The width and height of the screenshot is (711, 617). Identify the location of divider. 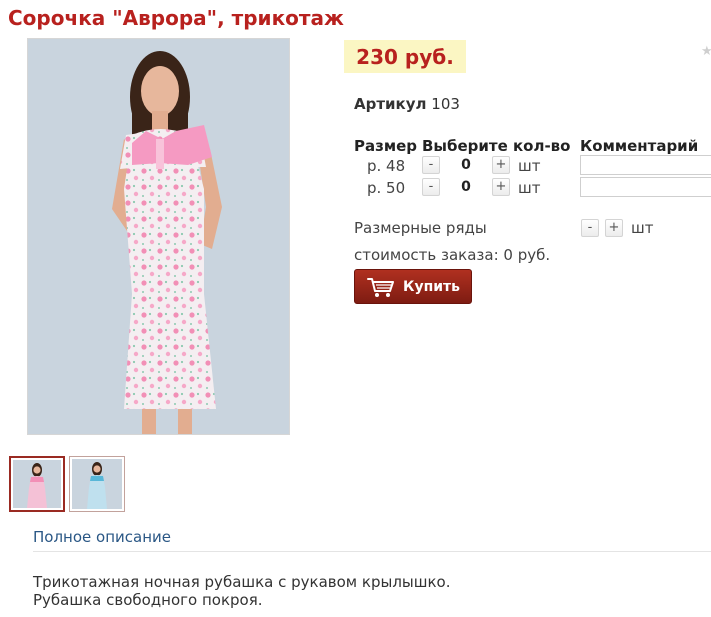
(372, 551).